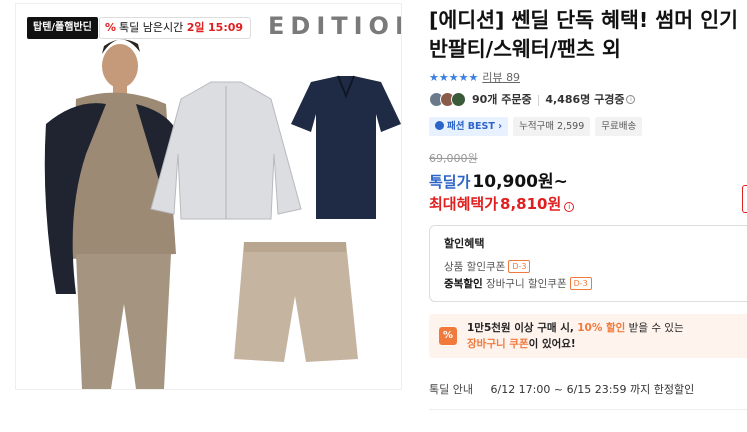  I want to click on coupon-icon: %, so click(448, 336).